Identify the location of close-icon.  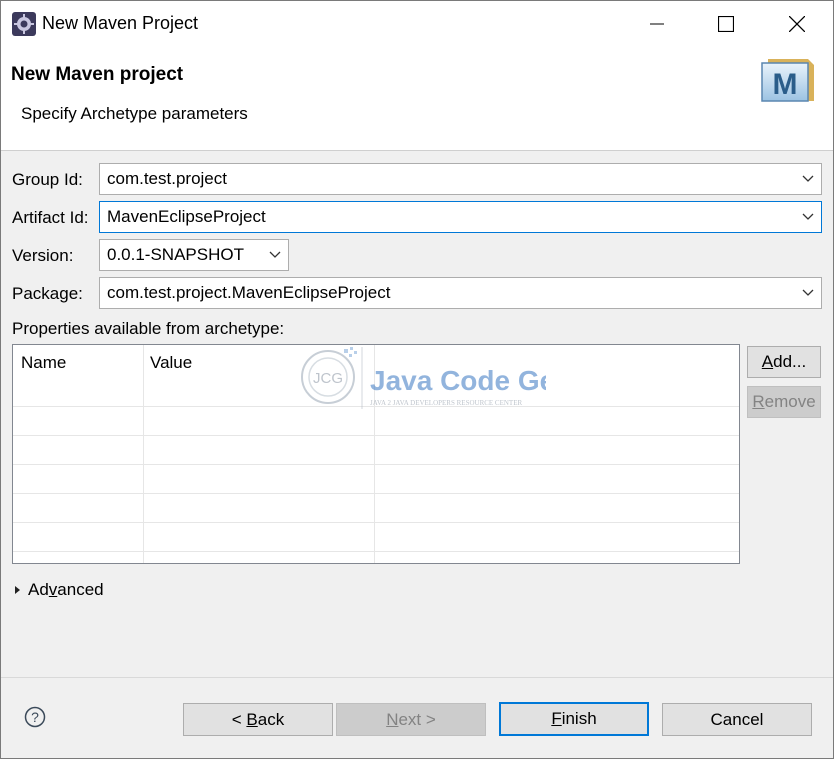
(797, 24).